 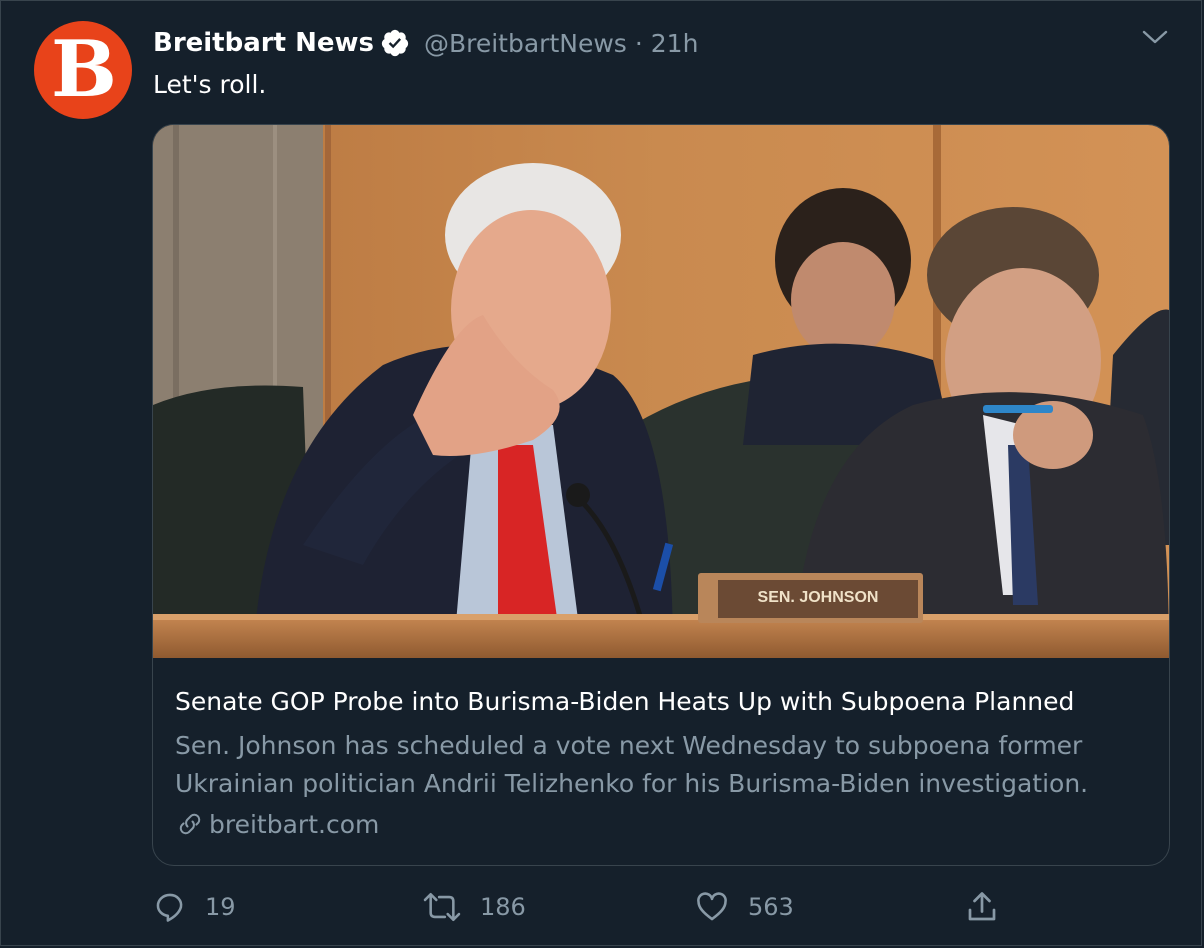 What do you see at coordinates (442, 907) in the screenshot?
I see `retweet-icon` at bounding box center [442, 907].